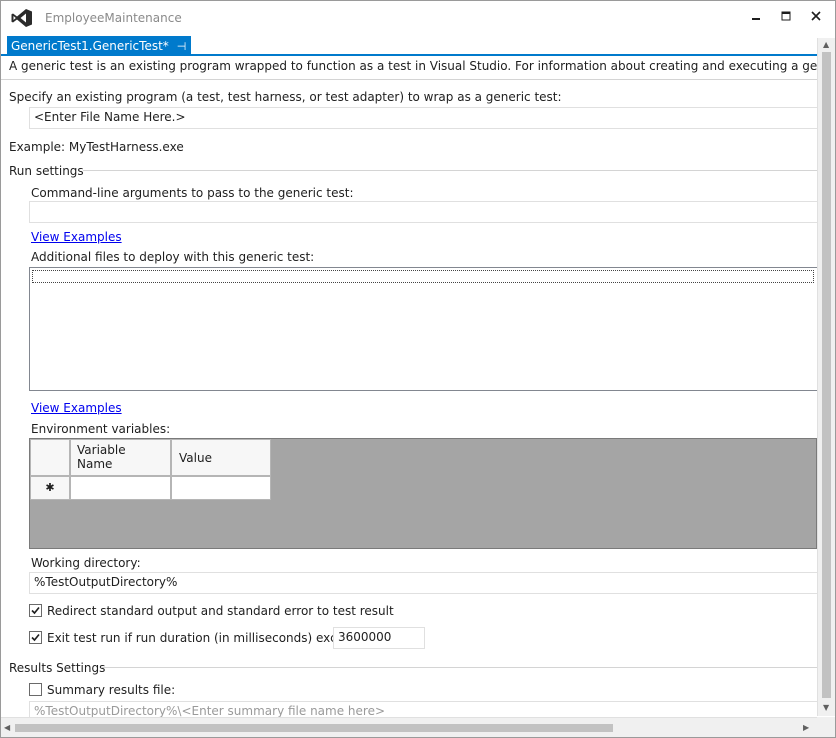 The height and width of the screenshot is (738, 836). What do you see at coordinates (409, 79) in the screenshot?
I see `intro-divider` at bounding box center [409, 79].